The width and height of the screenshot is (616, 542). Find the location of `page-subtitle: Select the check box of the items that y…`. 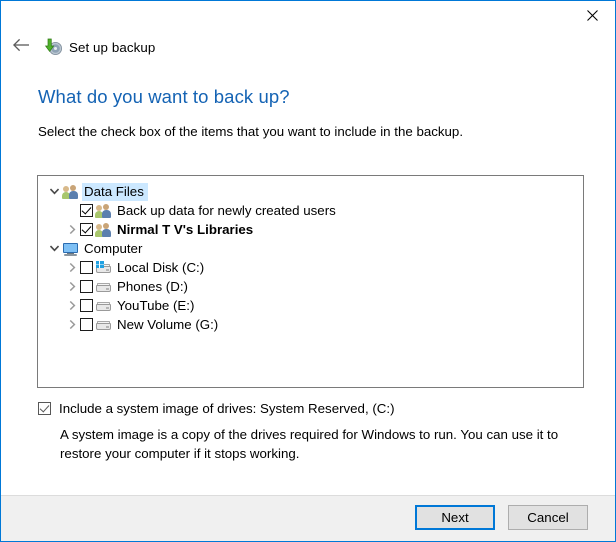

page-subtitle: Select the check box of the items that y… is located at coordinates (251, 131).